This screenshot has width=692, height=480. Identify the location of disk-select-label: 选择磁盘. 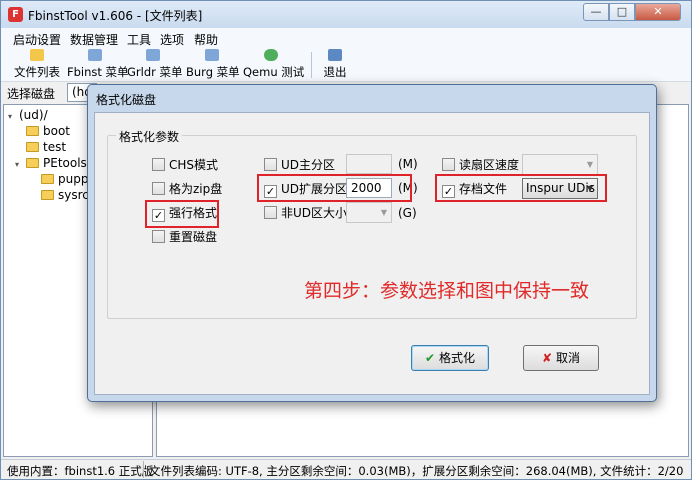
(31, 94).